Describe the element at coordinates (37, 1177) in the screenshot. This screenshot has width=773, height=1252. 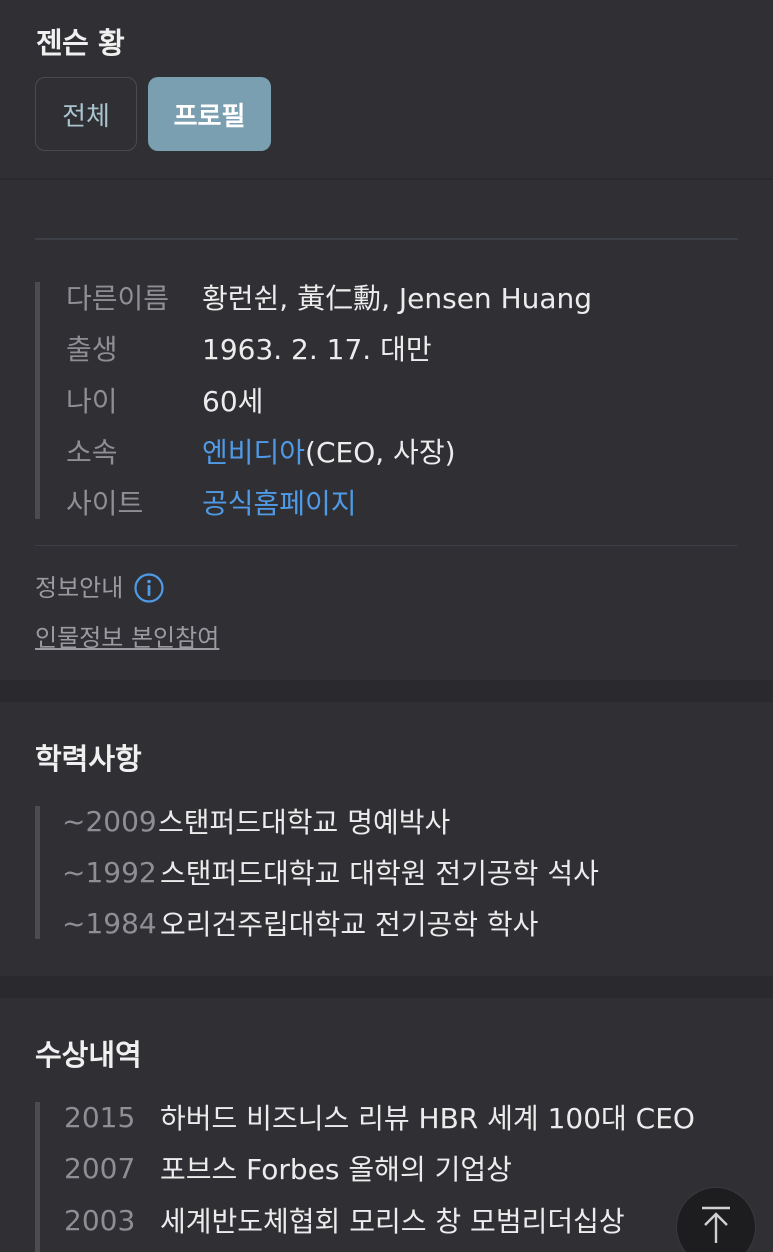
I see `awards-bar` at that location.